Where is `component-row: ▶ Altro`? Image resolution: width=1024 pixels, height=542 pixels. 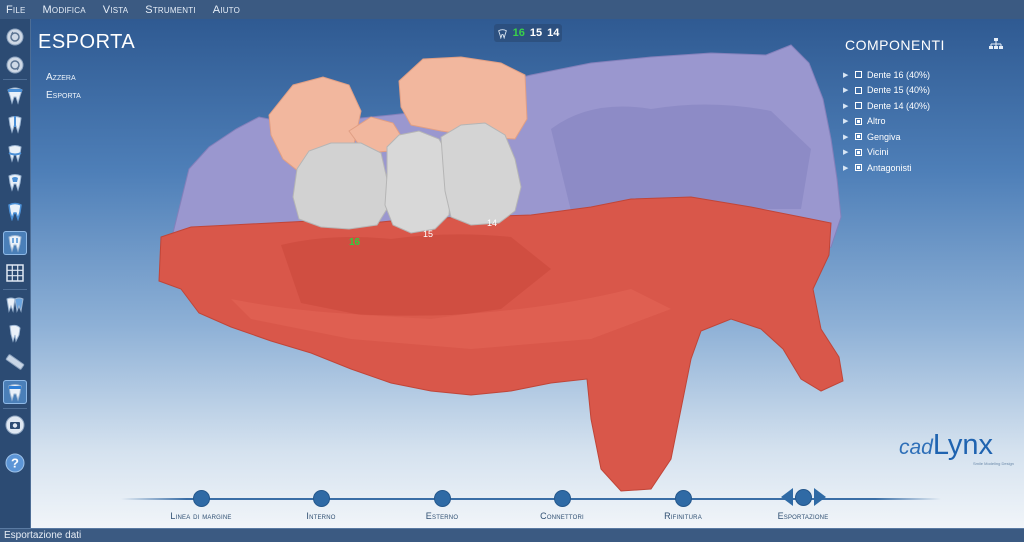
component-row: ▶ Altro is located at coordinates (886, 122).